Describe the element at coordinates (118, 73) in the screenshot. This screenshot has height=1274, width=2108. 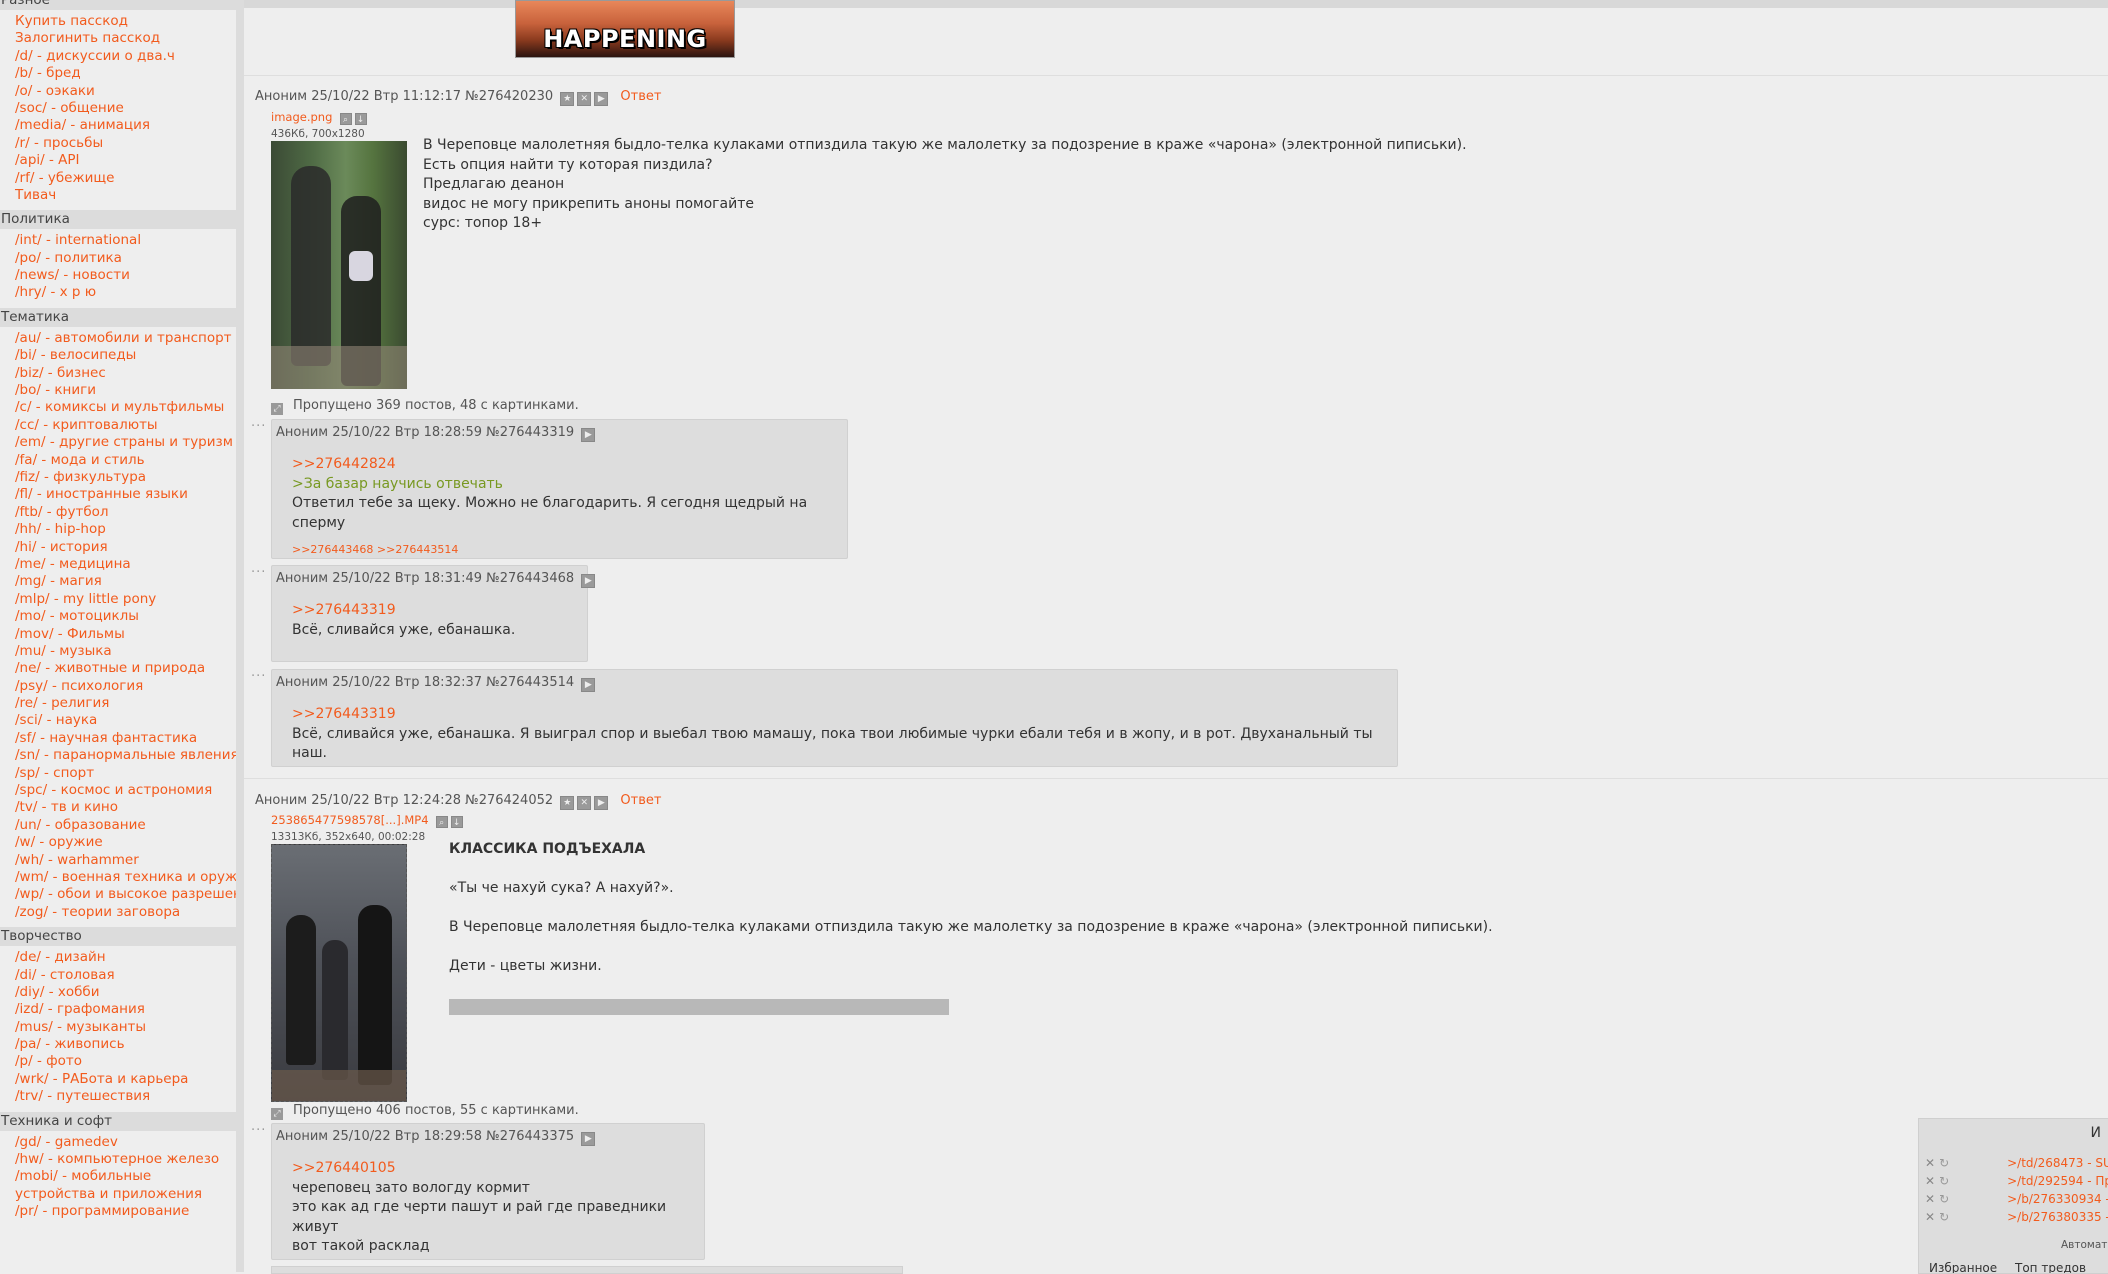
I see `sidebar-board-link: /b/ - бред` at that location.